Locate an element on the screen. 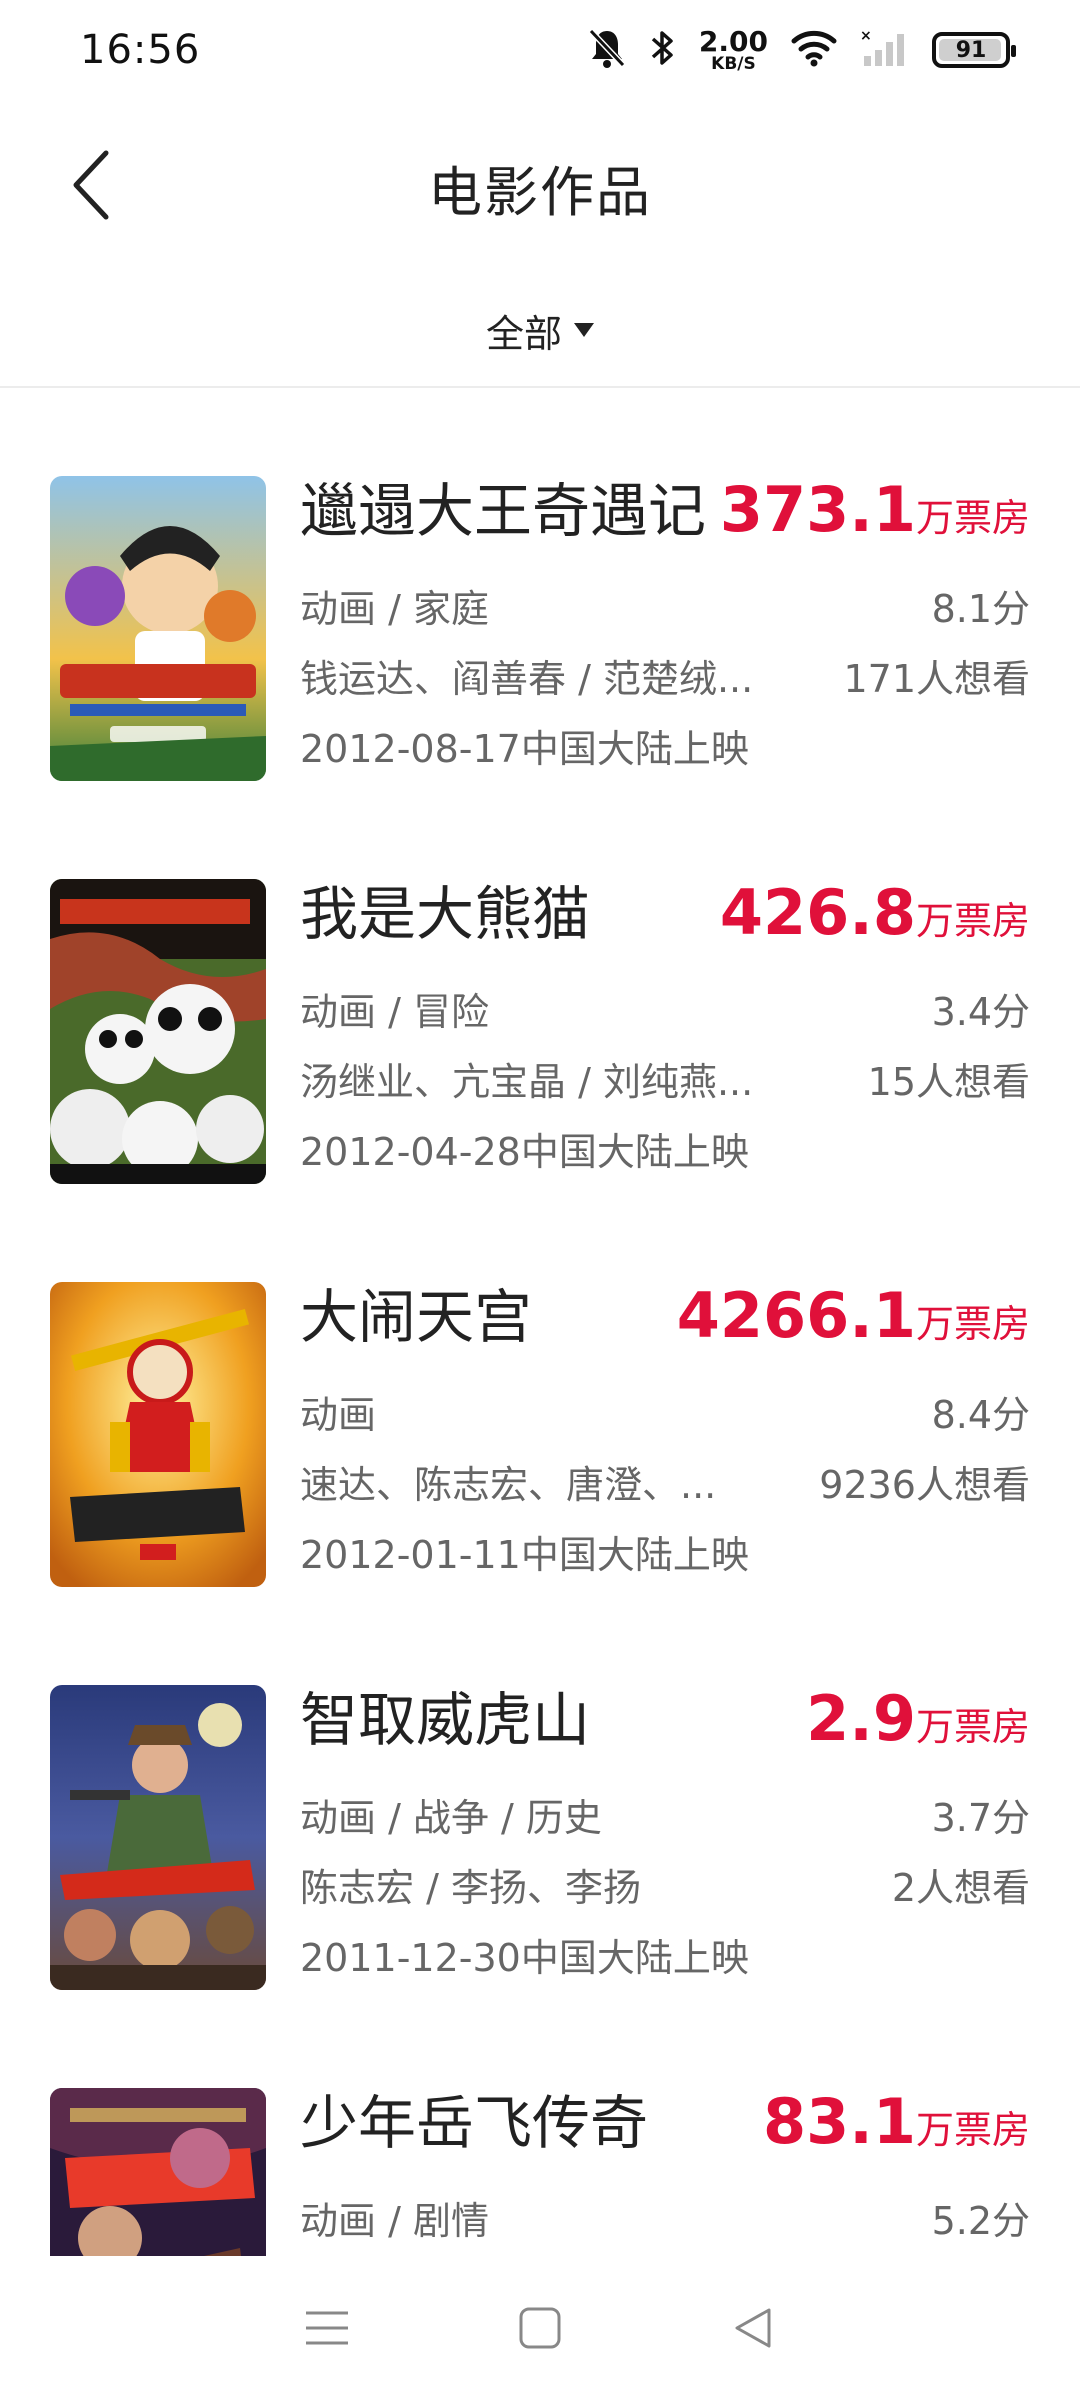  net-speed-value: 2.00 is located at coordinates (733, 41).